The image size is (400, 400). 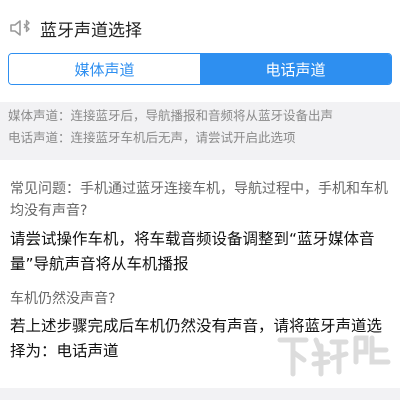 What do you see at coordinates (152, 137) in the screenshot?
I see `phone-channel-description: 电话声道：连接蓝牙车机后无声，请尝试开启此选项` at bounding box center [152, 137].